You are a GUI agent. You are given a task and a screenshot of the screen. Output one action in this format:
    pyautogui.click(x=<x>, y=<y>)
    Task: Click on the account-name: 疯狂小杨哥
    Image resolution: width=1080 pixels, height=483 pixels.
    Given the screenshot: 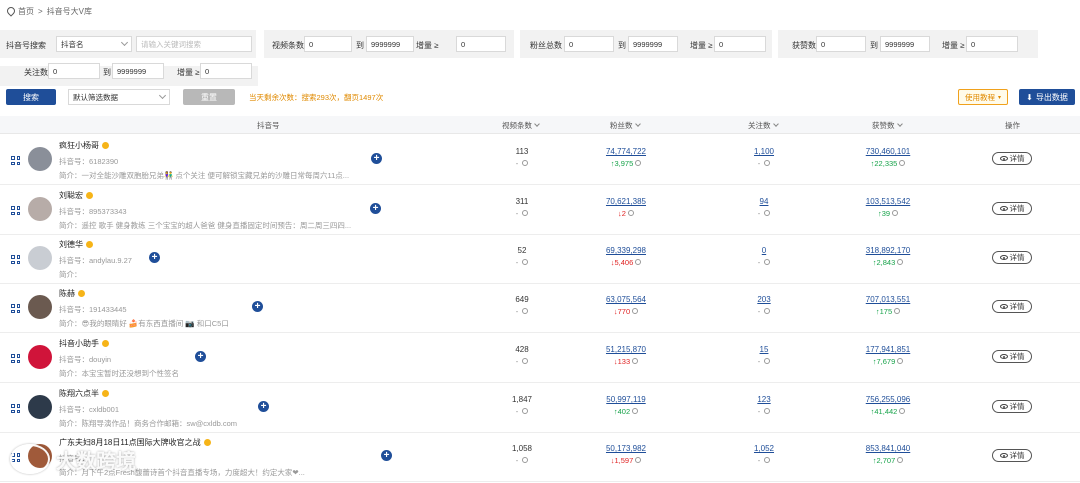 What is the action you would take?
    pyautogui.click(x=79, y=145)
    